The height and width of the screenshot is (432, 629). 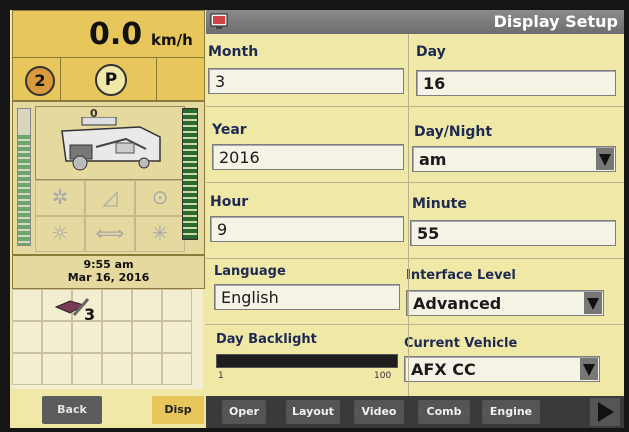 What do you see at coordinates (266, 339) in the screenshot?
I see `day-backlight-label: Day Backlight` at bounding box center [266, 339].